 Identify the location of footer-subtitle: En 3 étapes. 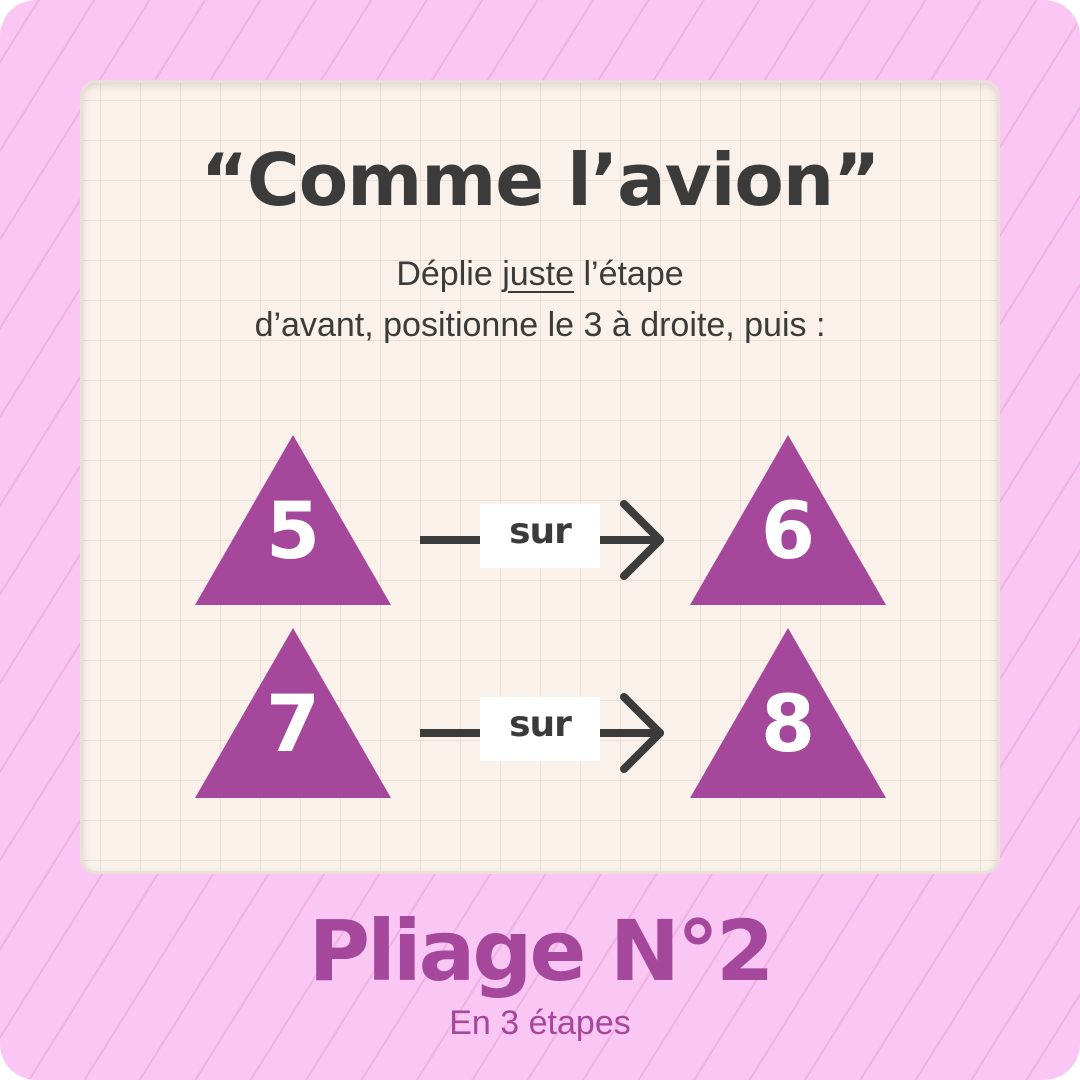
(540, 1023).